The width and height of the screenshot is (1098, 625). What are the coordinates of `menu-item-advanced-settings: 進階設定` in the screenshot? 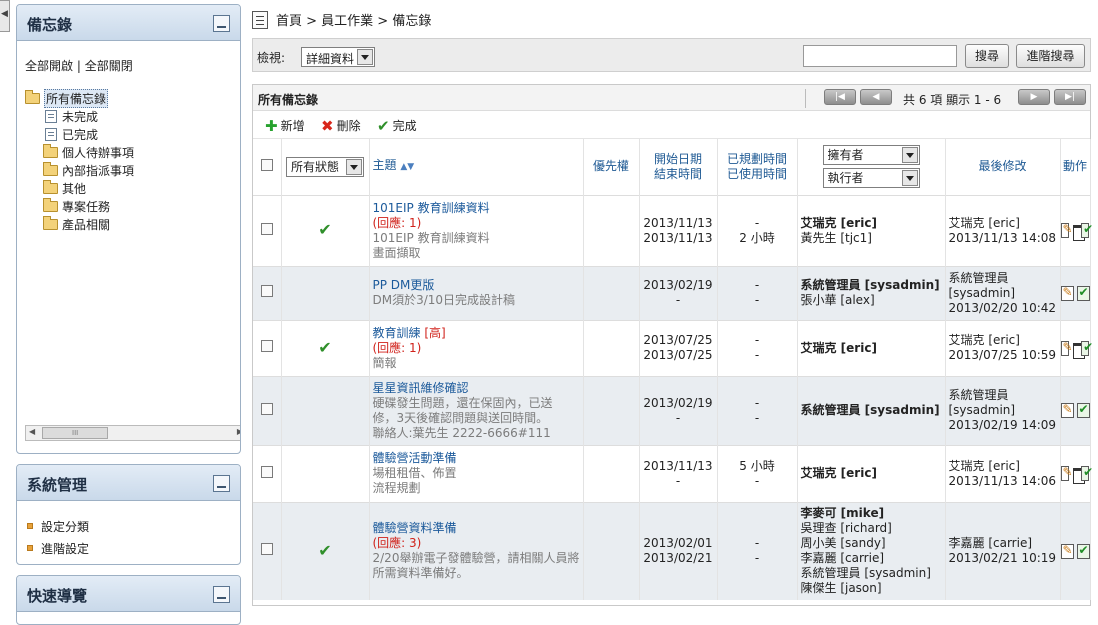 It's located at (58, 548).